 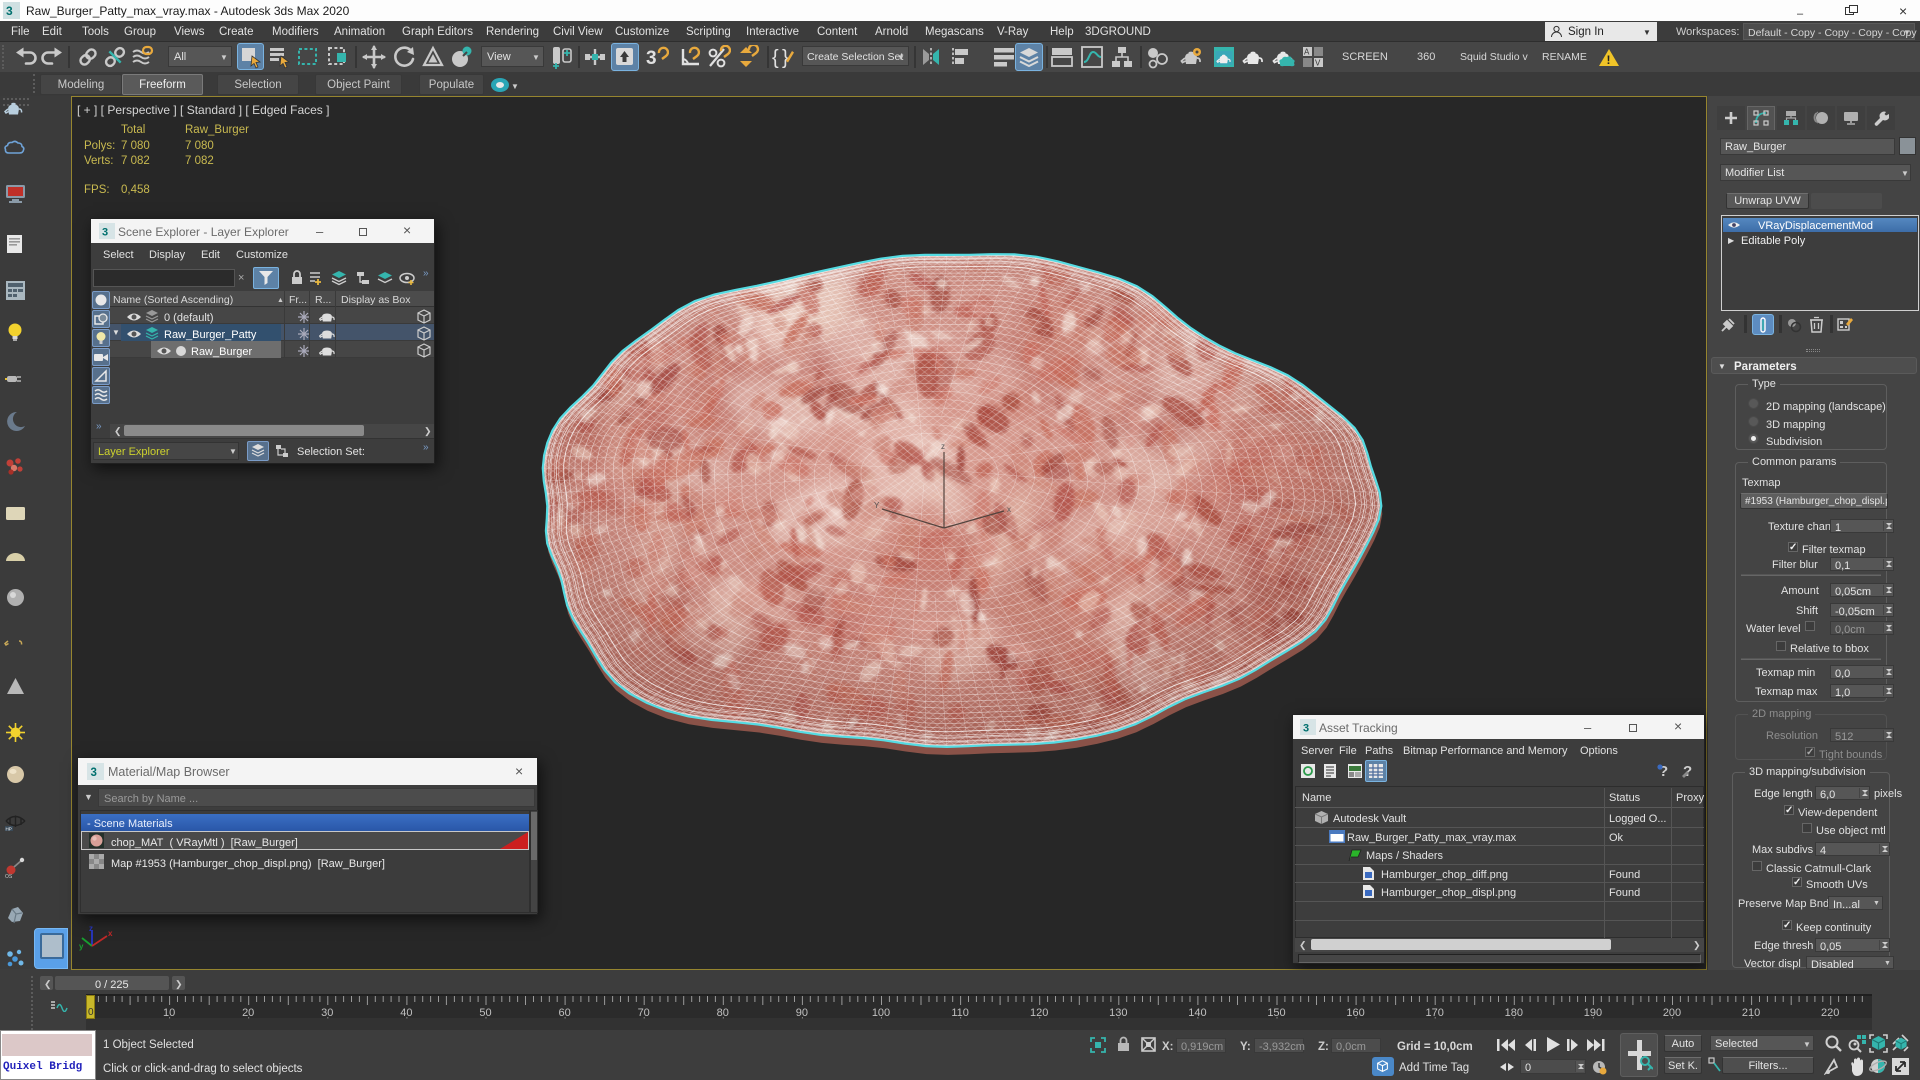 What do you see at coordinates (877, 505) in the screenshot?
I see `svg-text: Y` at bounding box center [877, 505].